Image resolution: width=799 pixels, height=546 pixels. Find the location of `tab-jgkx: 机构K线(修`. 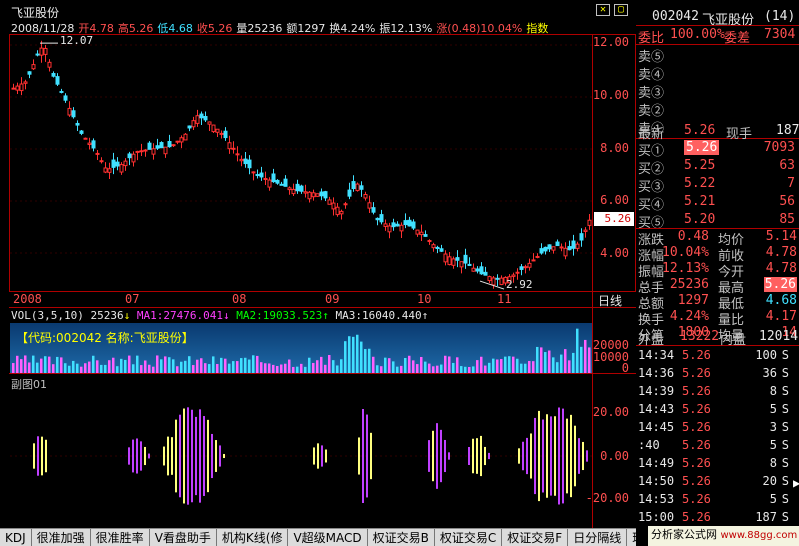

tab-jgkx: 机构K线(修 is located at coordinates (253, 537).